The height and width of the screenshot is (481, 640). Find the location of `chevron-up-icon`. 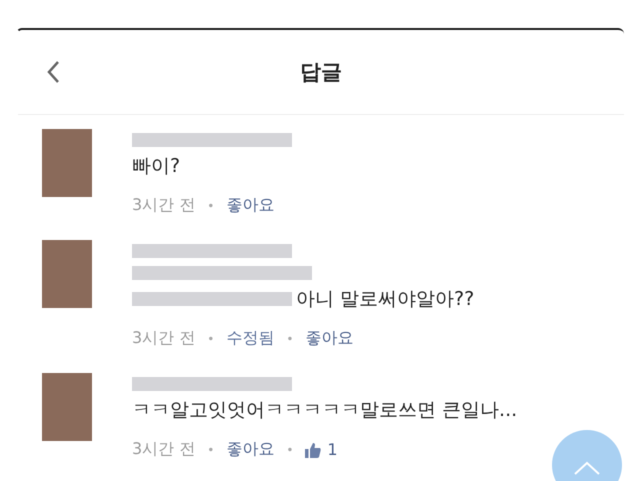

chevron-up-icon is located at coordinates (587, 468).